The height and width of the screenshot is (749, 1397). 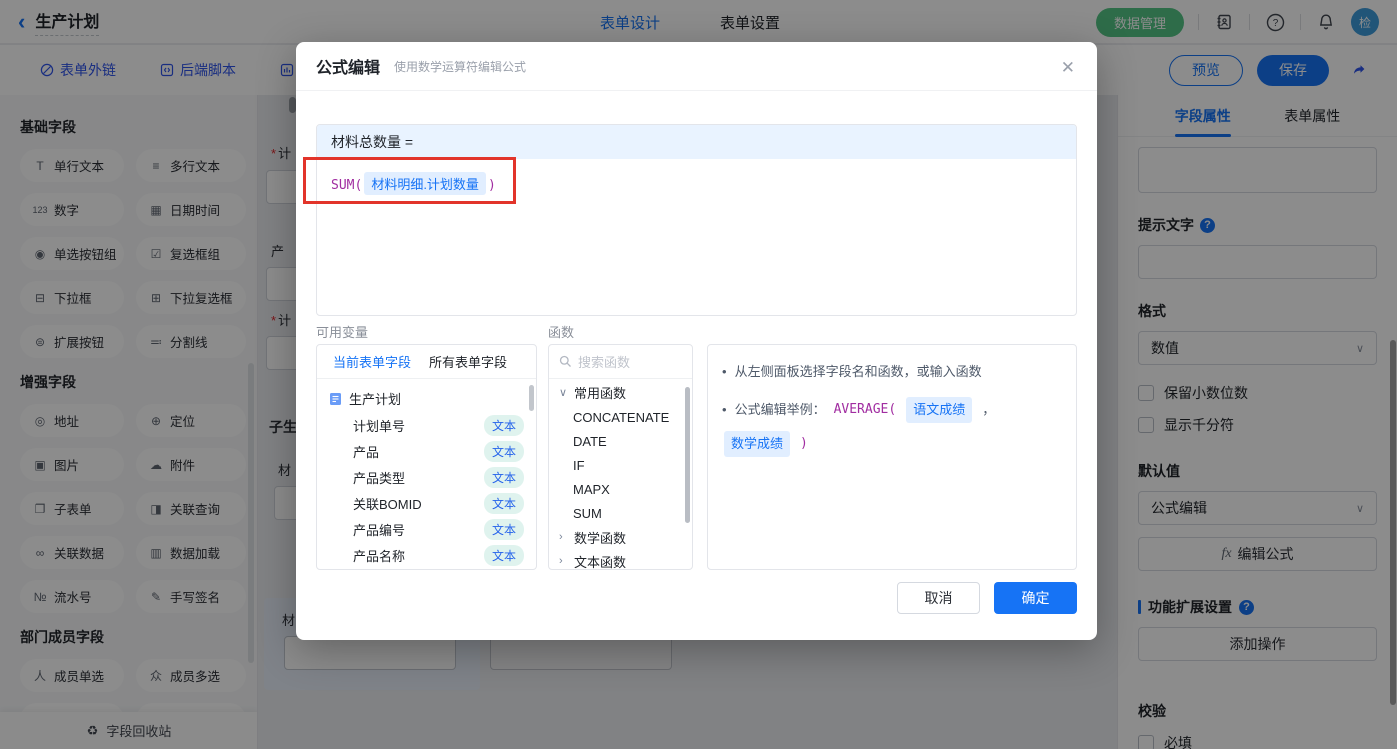 What do you see at coordinates (757, 444) in the screenshot?
I see `example-field-chip: 数学成绩` at bounding box center [757, 444].